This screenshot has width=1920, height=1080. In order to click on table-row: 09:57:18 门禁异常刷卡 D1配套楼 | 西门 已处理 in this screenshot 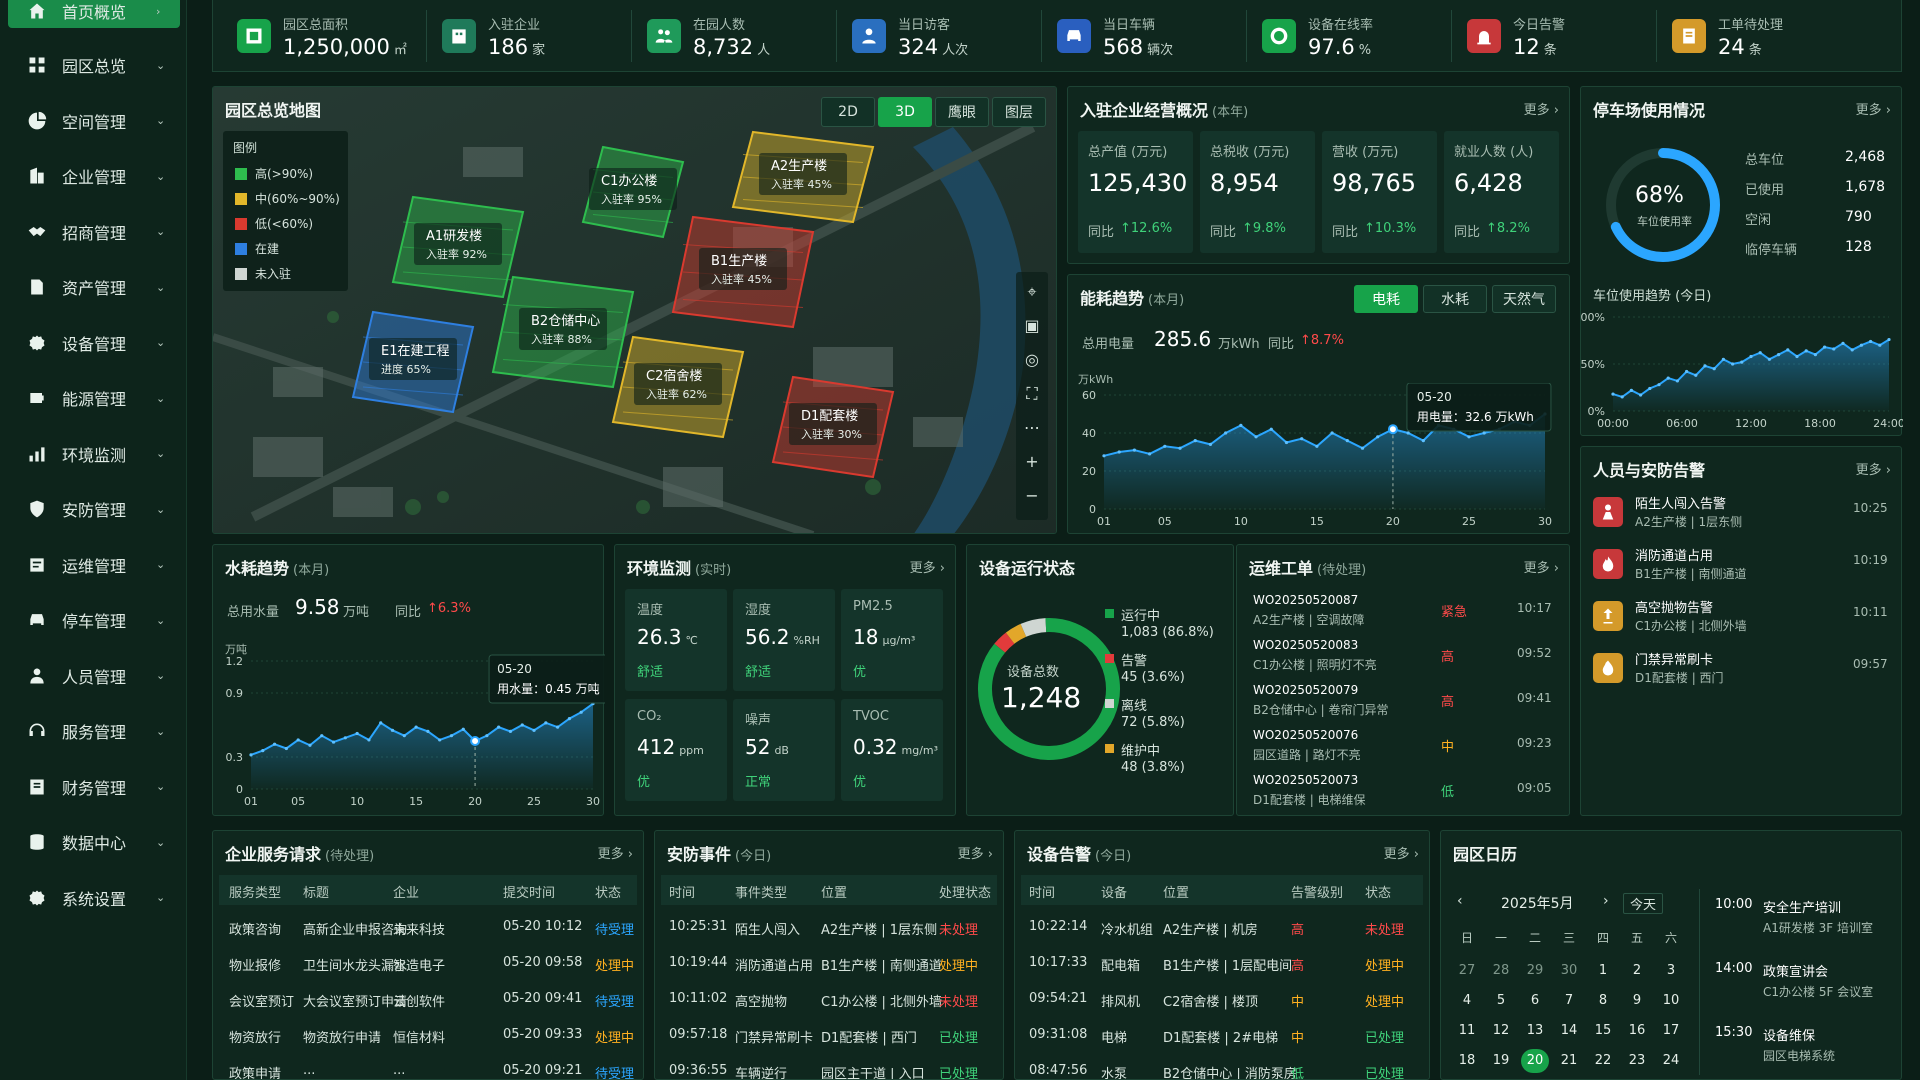, I will do `click(829, 1036)`.